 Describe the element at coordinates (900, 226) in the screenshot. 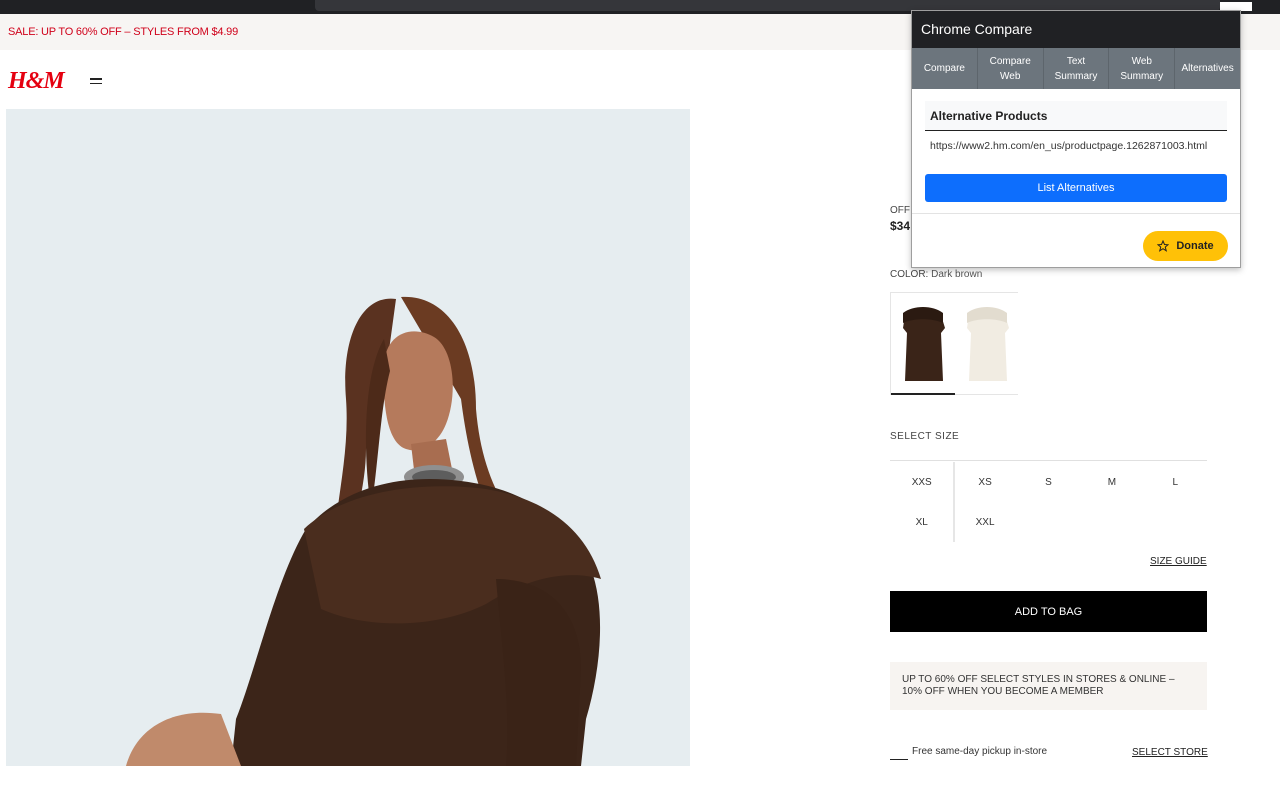

I see `product-price: $34` at that location.